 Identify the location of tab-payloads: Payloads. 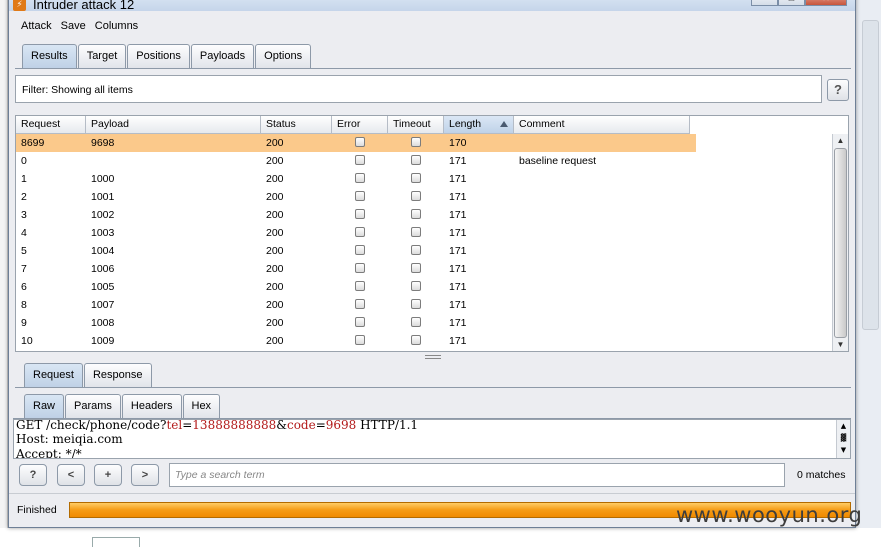
(222, 56).